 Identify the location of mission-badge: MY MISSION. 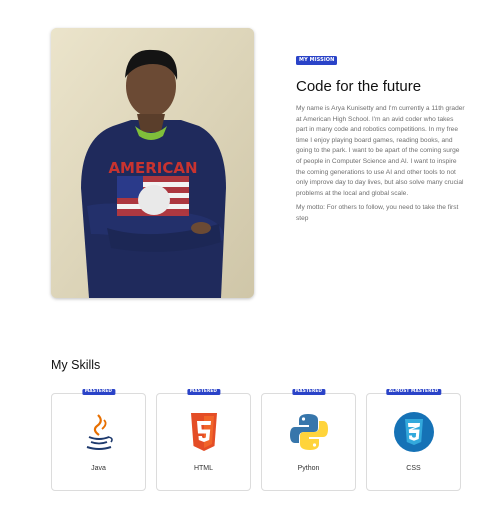
(317, 60).